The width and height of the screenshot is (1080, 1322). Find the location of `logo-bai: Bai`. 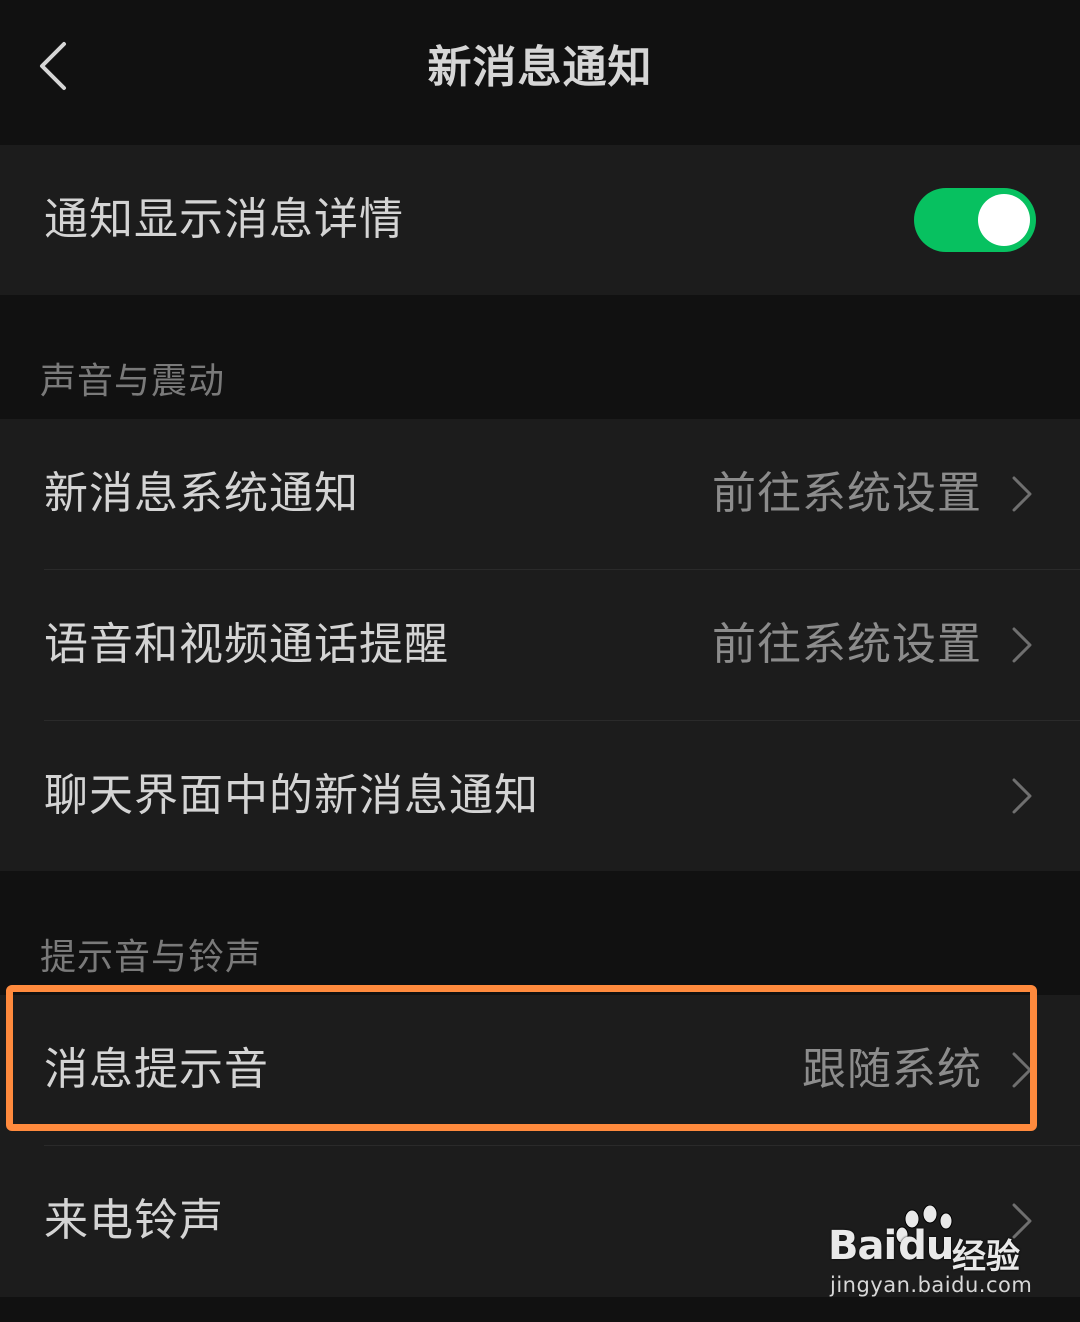

logo-bai: Bai is located at coordinates (862, 1246).